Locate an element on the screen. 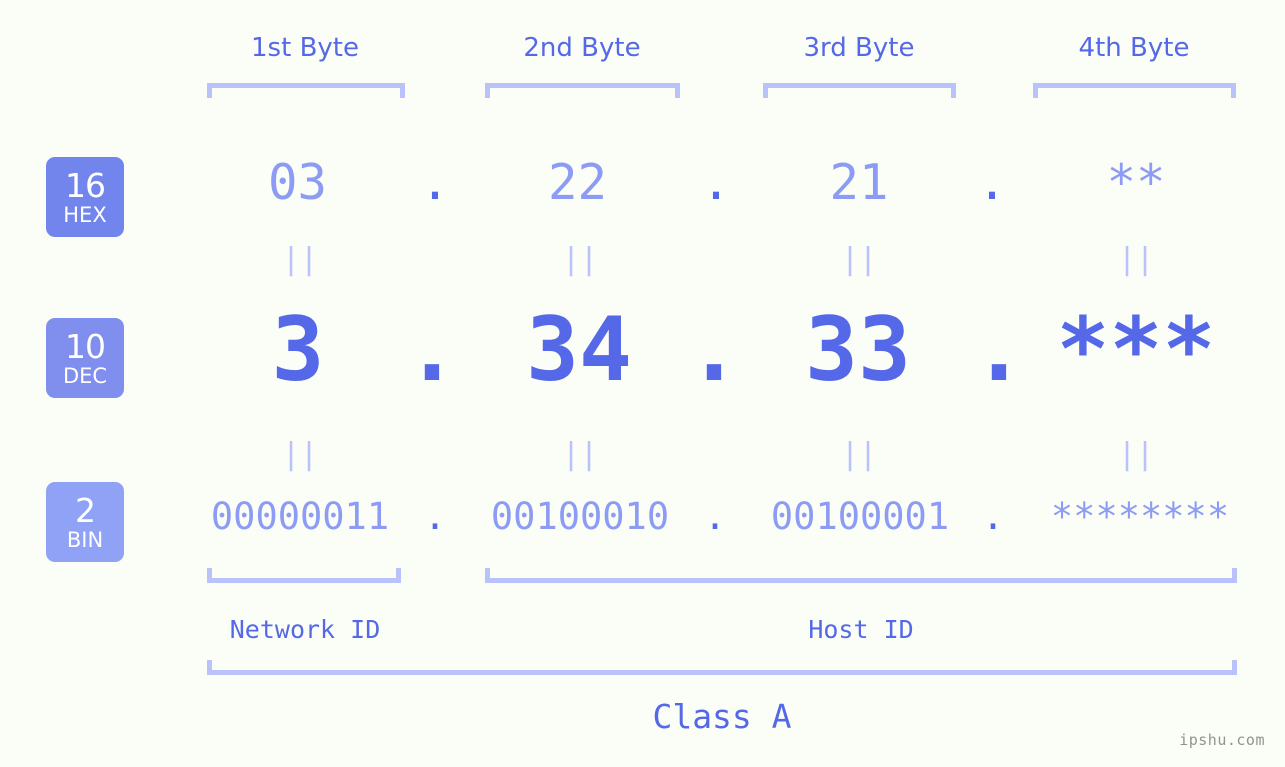  dec-byte-1: 3 is located at coordinates (298, 349).